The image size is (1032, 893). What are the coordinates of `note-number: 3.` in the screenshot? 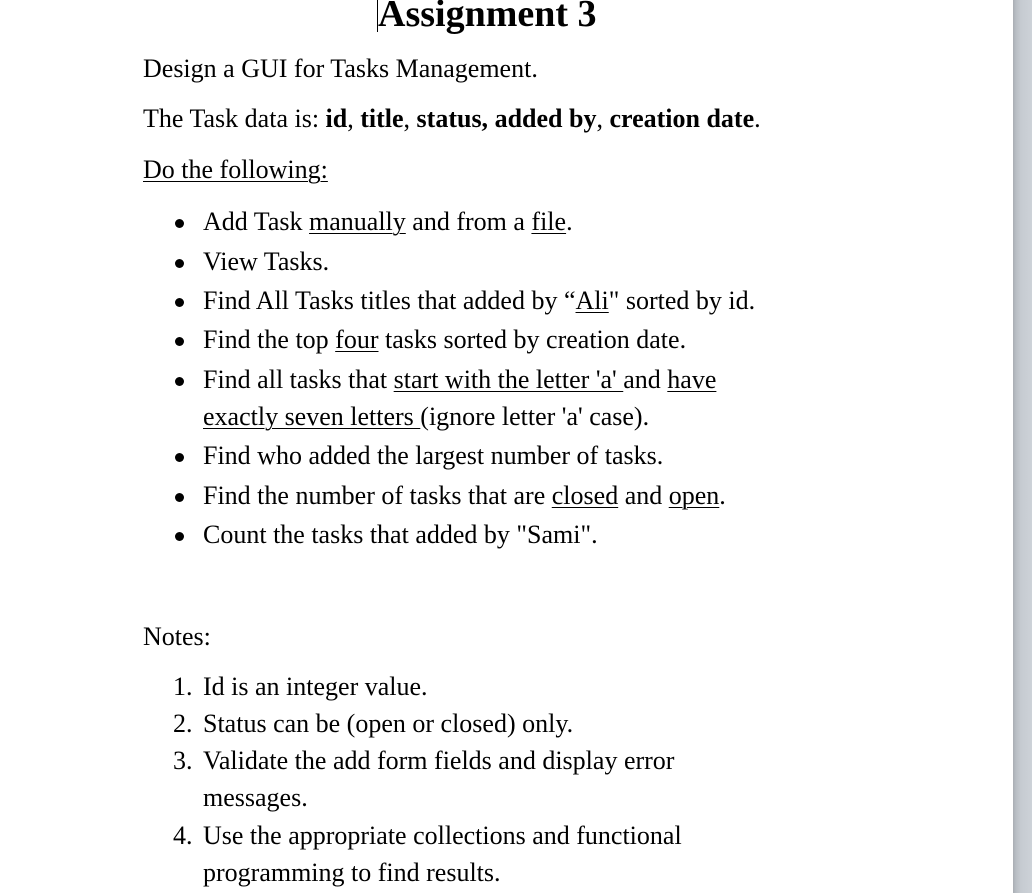 It's located at (183, 760).